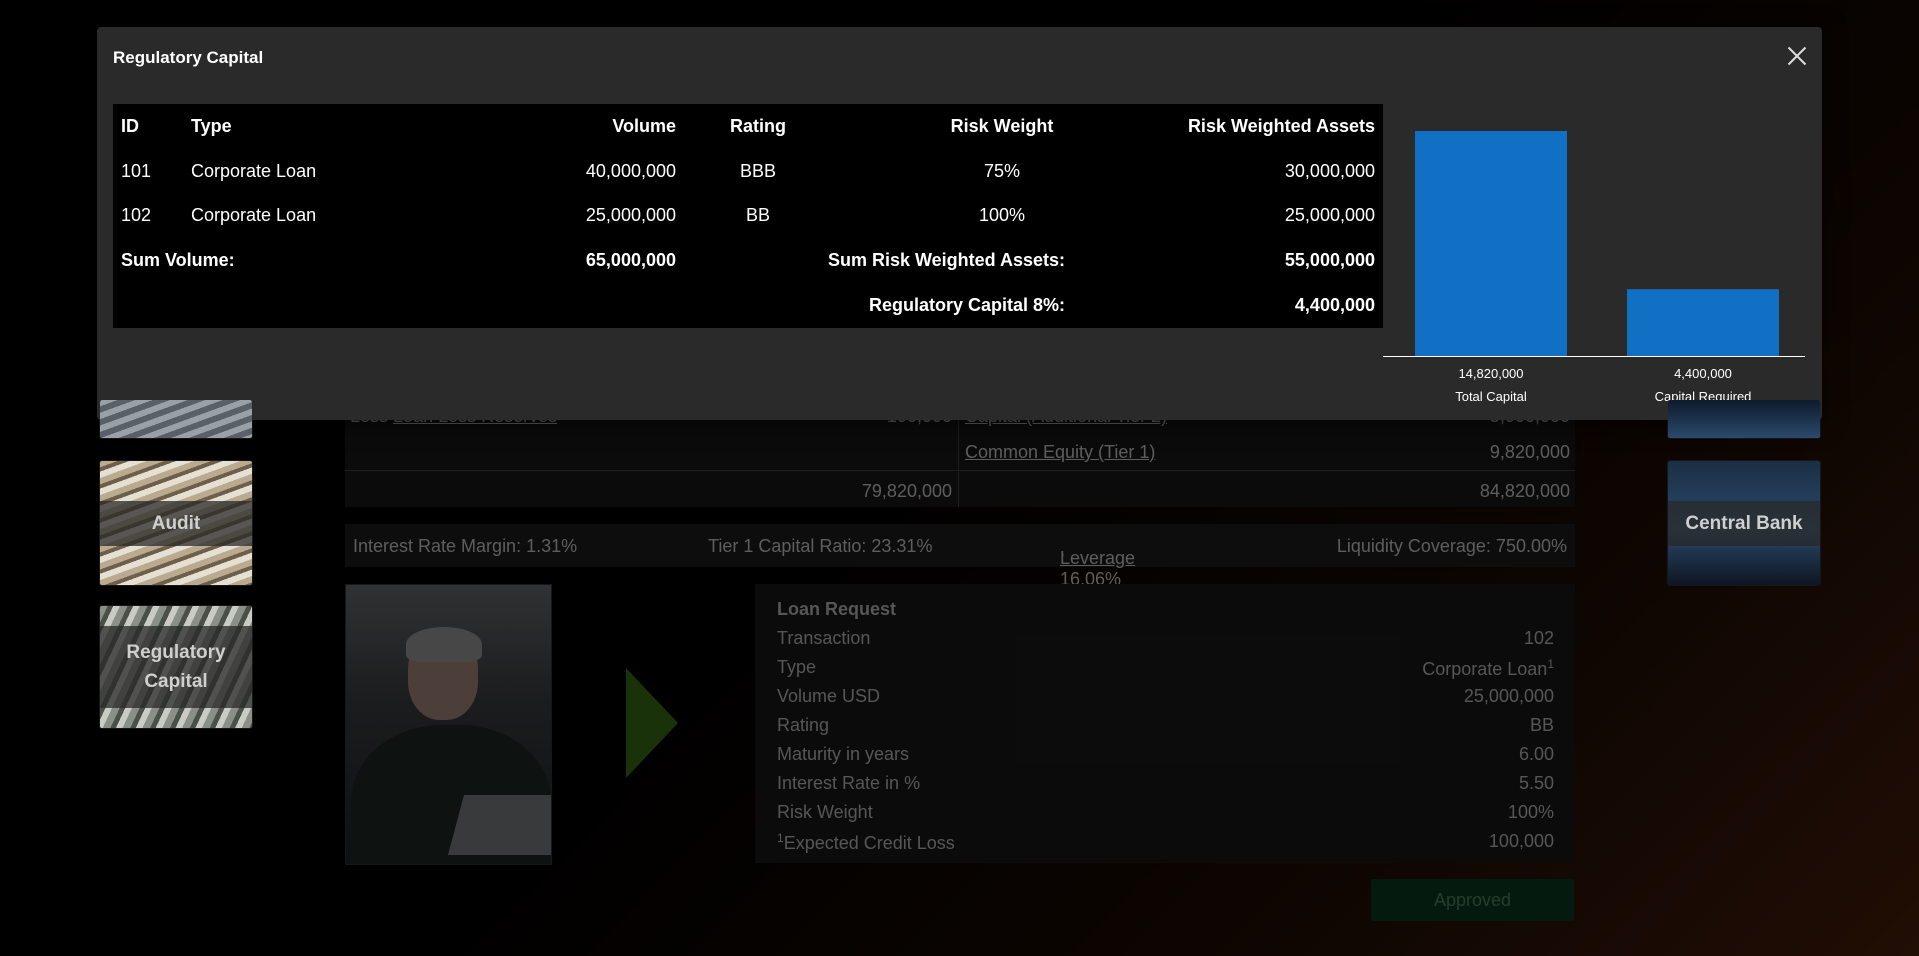 This screenshot has height=956, width=1919. I want to click on ecl-label: Expected Credit Loss, so click(869, 843).